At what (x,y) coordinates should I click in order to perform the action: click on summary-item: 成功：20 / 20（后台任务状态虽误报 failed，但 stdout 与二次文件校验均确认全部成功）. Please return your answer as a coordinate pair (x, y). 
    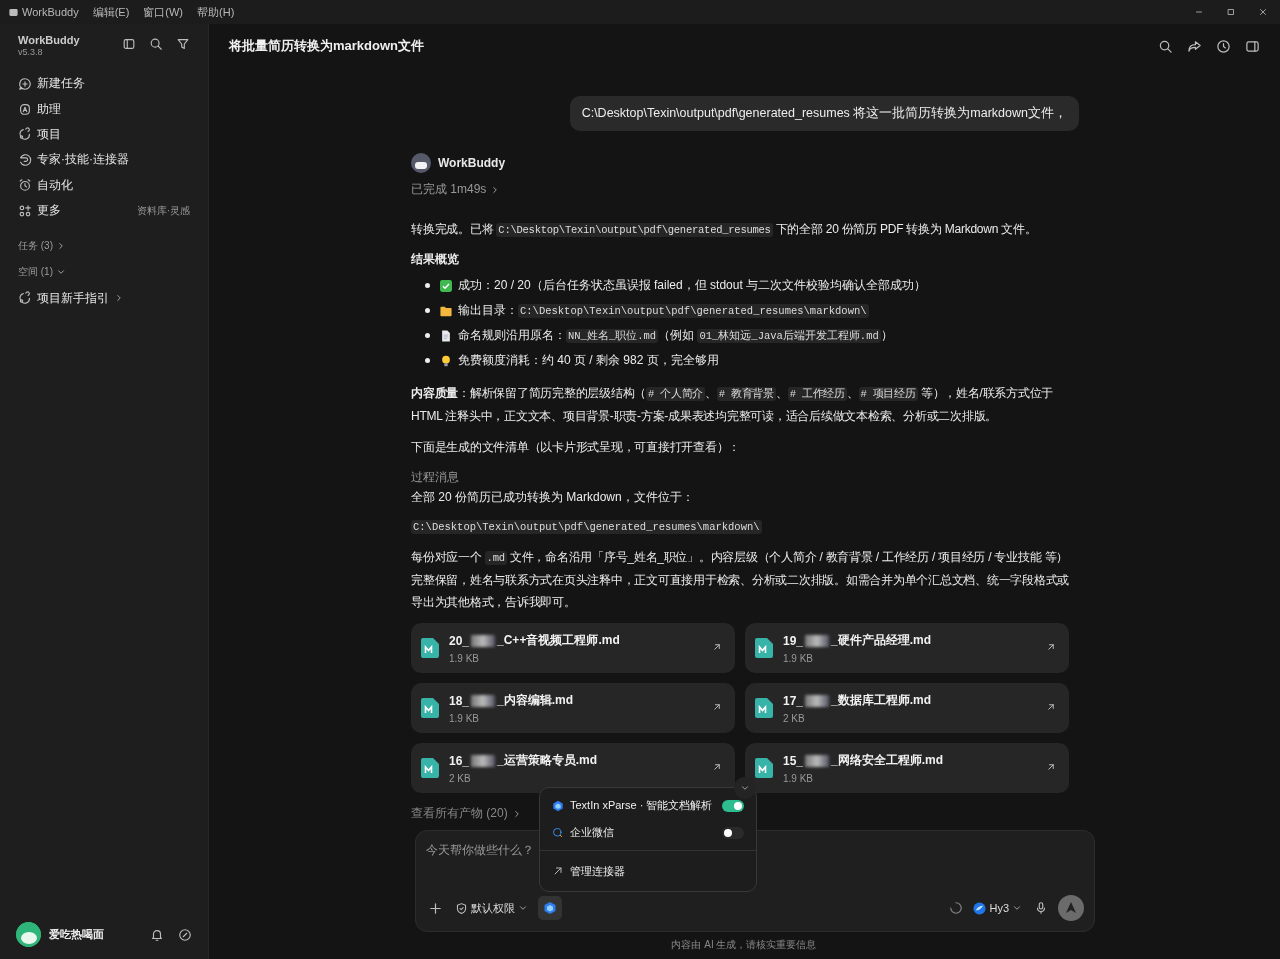
    Looking at the image, I should click on (692, 285).